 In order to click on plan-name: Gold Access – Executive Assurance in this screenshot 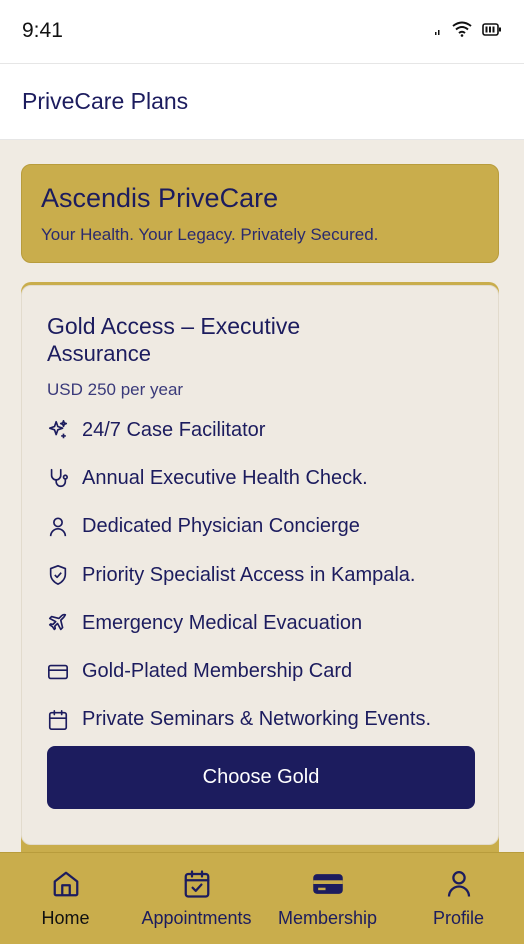, I will do `click(260, 340)`.